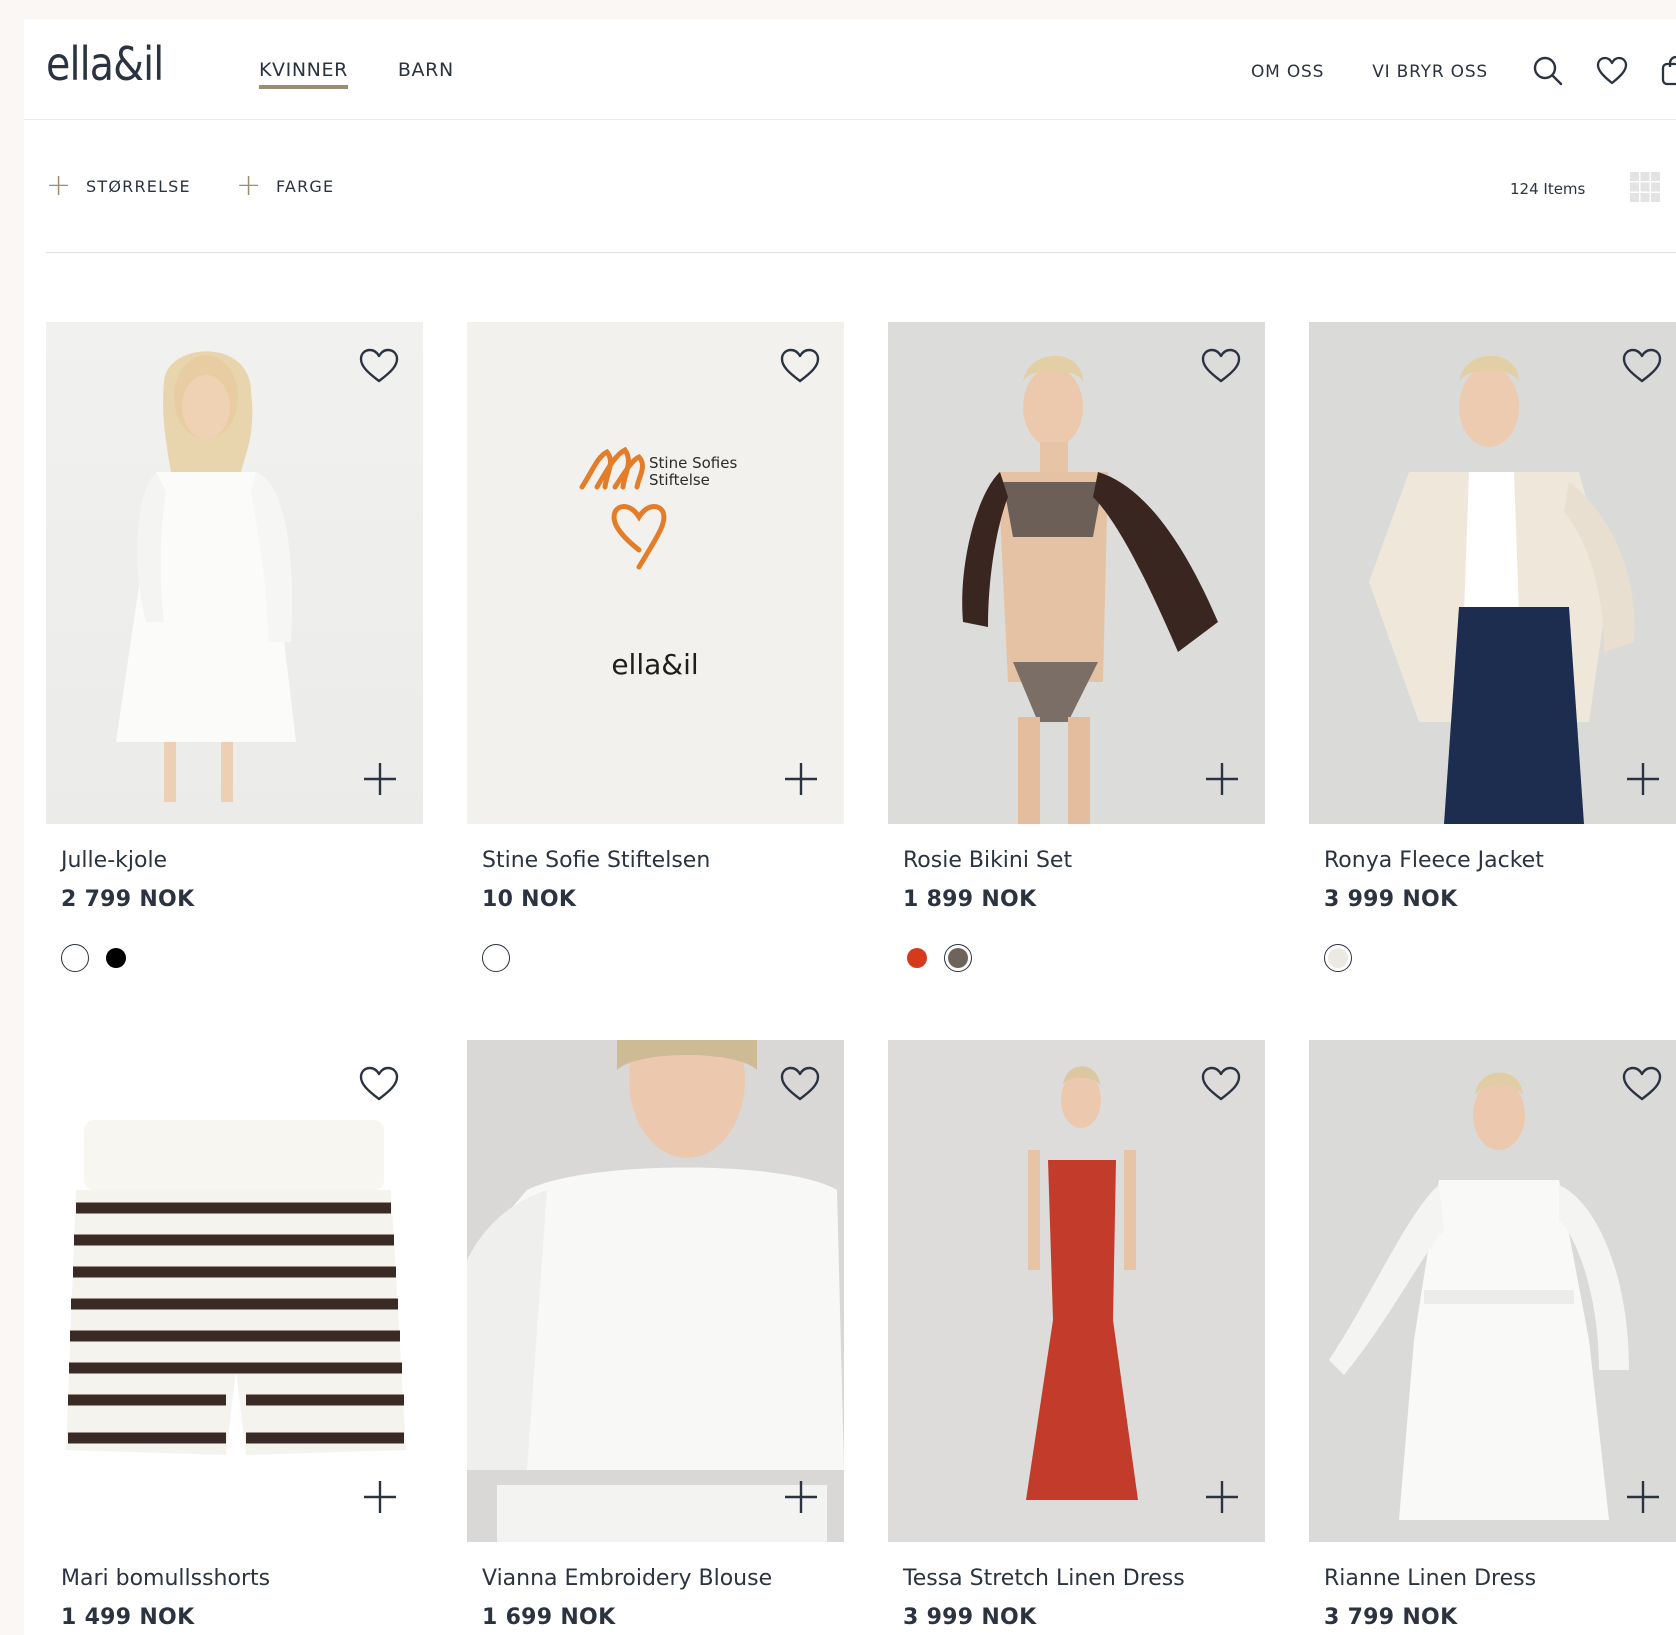 This screenshot has height=1635, width=1676. What do you see at coordinates (206, 576) in the screenshot?
I see `white-dress-photo` at bounding box center [206, 576].